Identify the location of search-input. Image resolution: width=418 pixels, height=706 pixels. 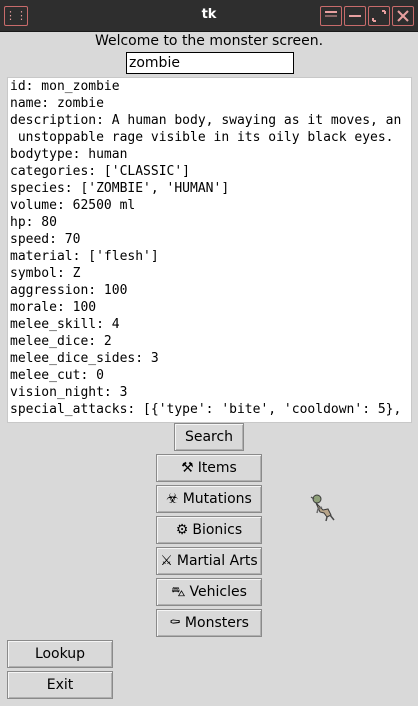
(210, 63).